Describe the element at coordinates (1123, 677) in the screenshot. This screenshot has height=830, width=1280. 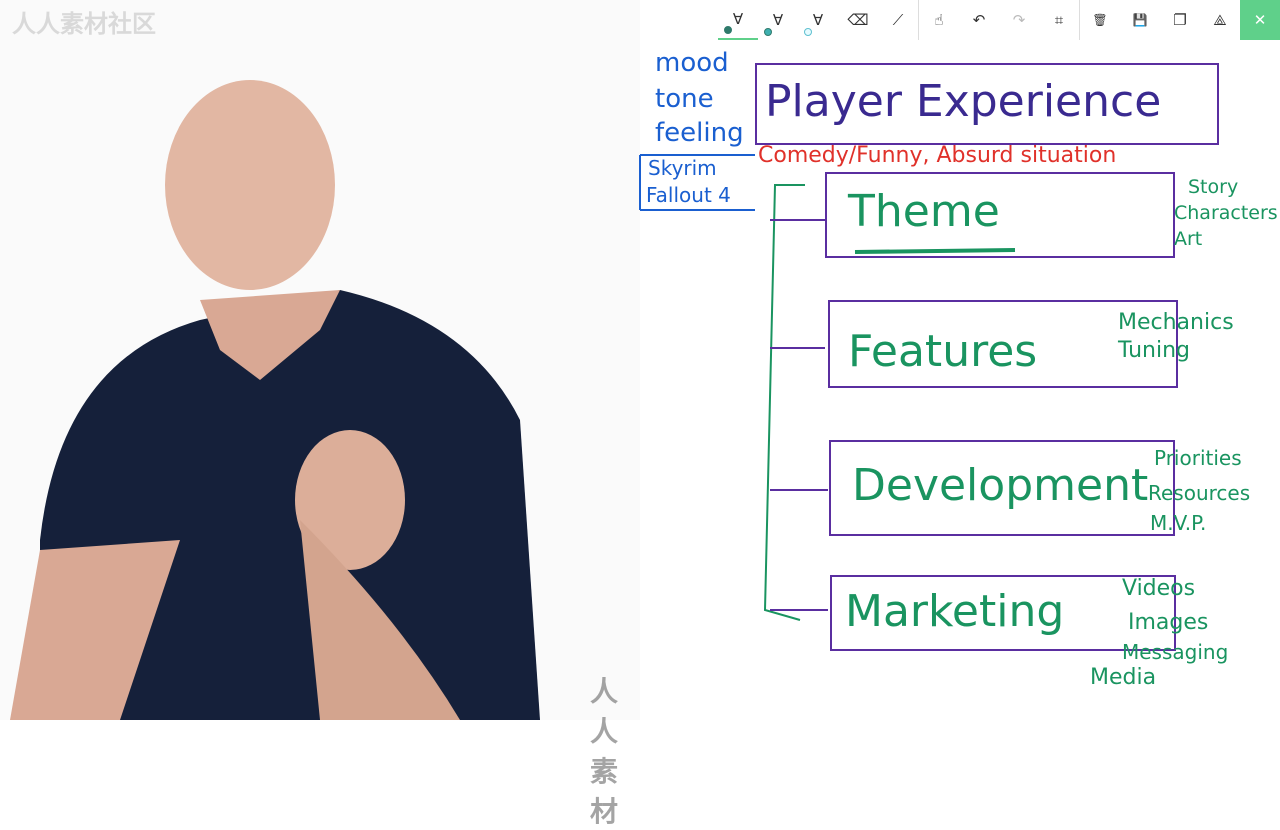
I see `note: Media` at that location.